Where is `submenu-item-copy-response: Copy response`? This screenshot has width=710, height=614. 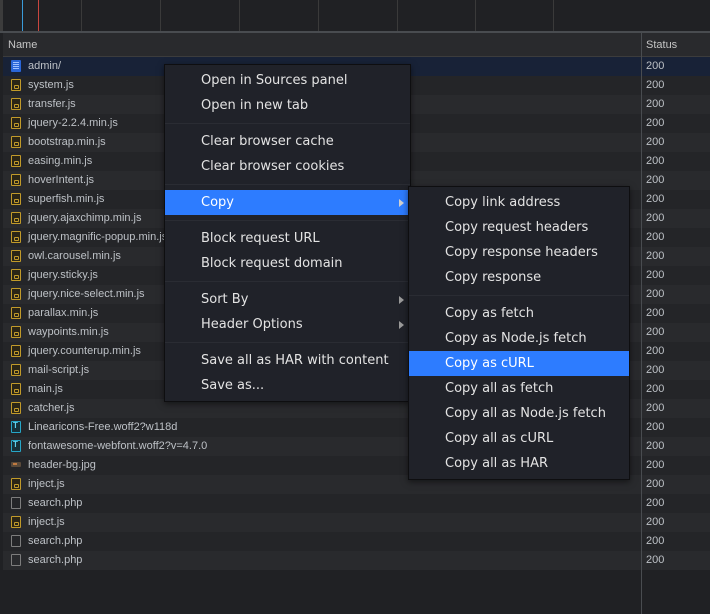 submenu-item-copy-response: Copy response is located at coordinates (519, 277).